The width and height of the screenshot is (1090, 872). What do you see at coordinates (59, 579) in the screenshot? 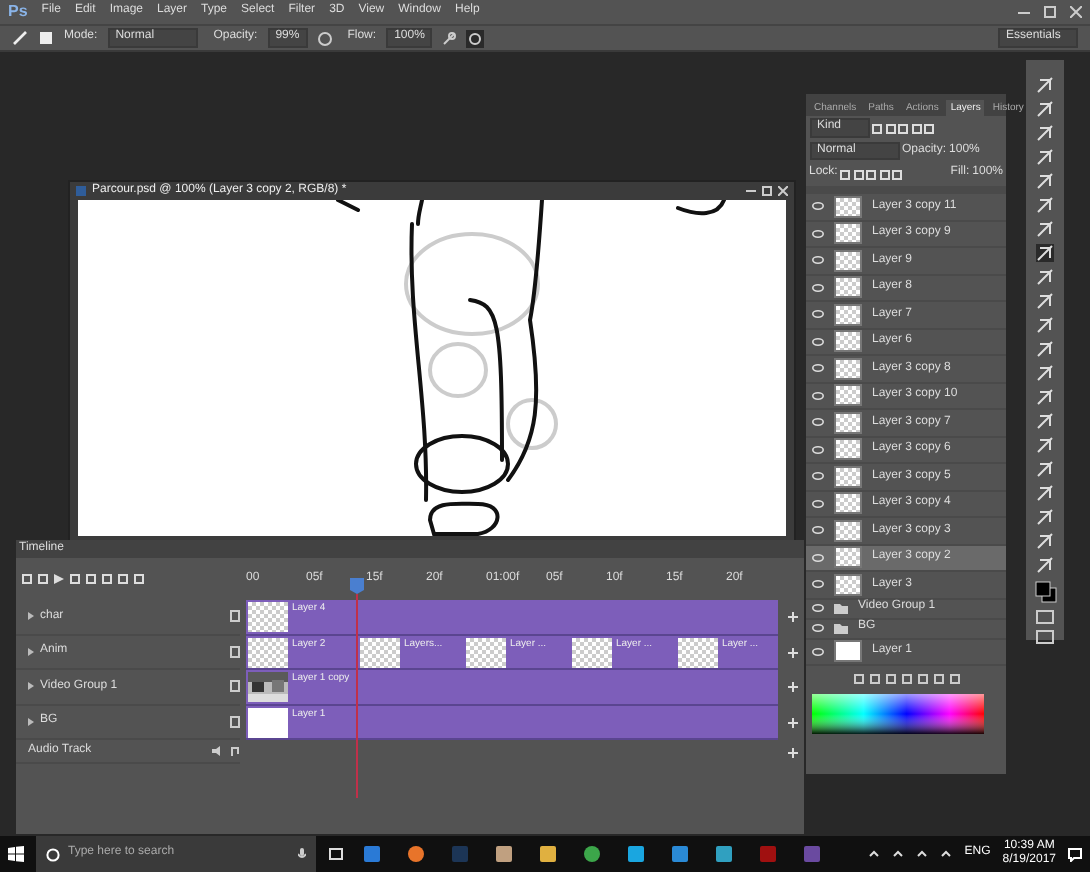
I see `play-icon` at bounding box center [59, 579].